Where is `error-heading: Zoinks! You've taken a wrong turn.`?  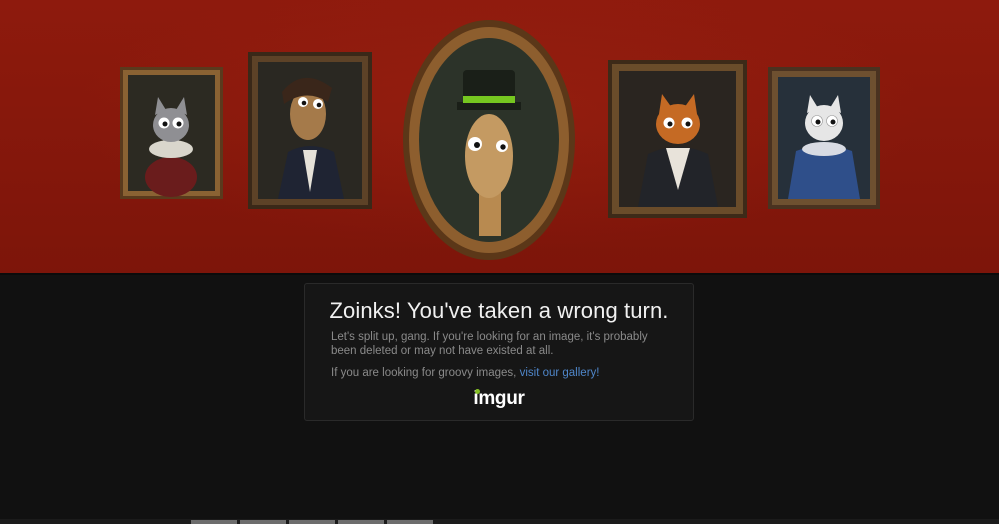
error-heading: Zoinks! You've taken a wrong turn. is located at coordinates (499, 310).